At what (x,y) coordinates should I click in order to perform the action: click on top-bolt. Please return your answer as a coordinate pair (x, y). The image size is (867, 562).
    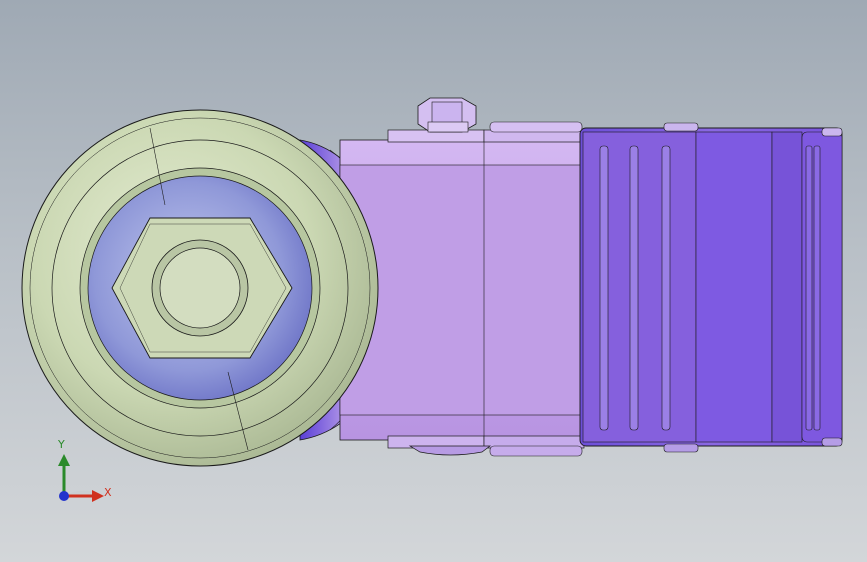
    Looking at the image, I should click on (447, 115).